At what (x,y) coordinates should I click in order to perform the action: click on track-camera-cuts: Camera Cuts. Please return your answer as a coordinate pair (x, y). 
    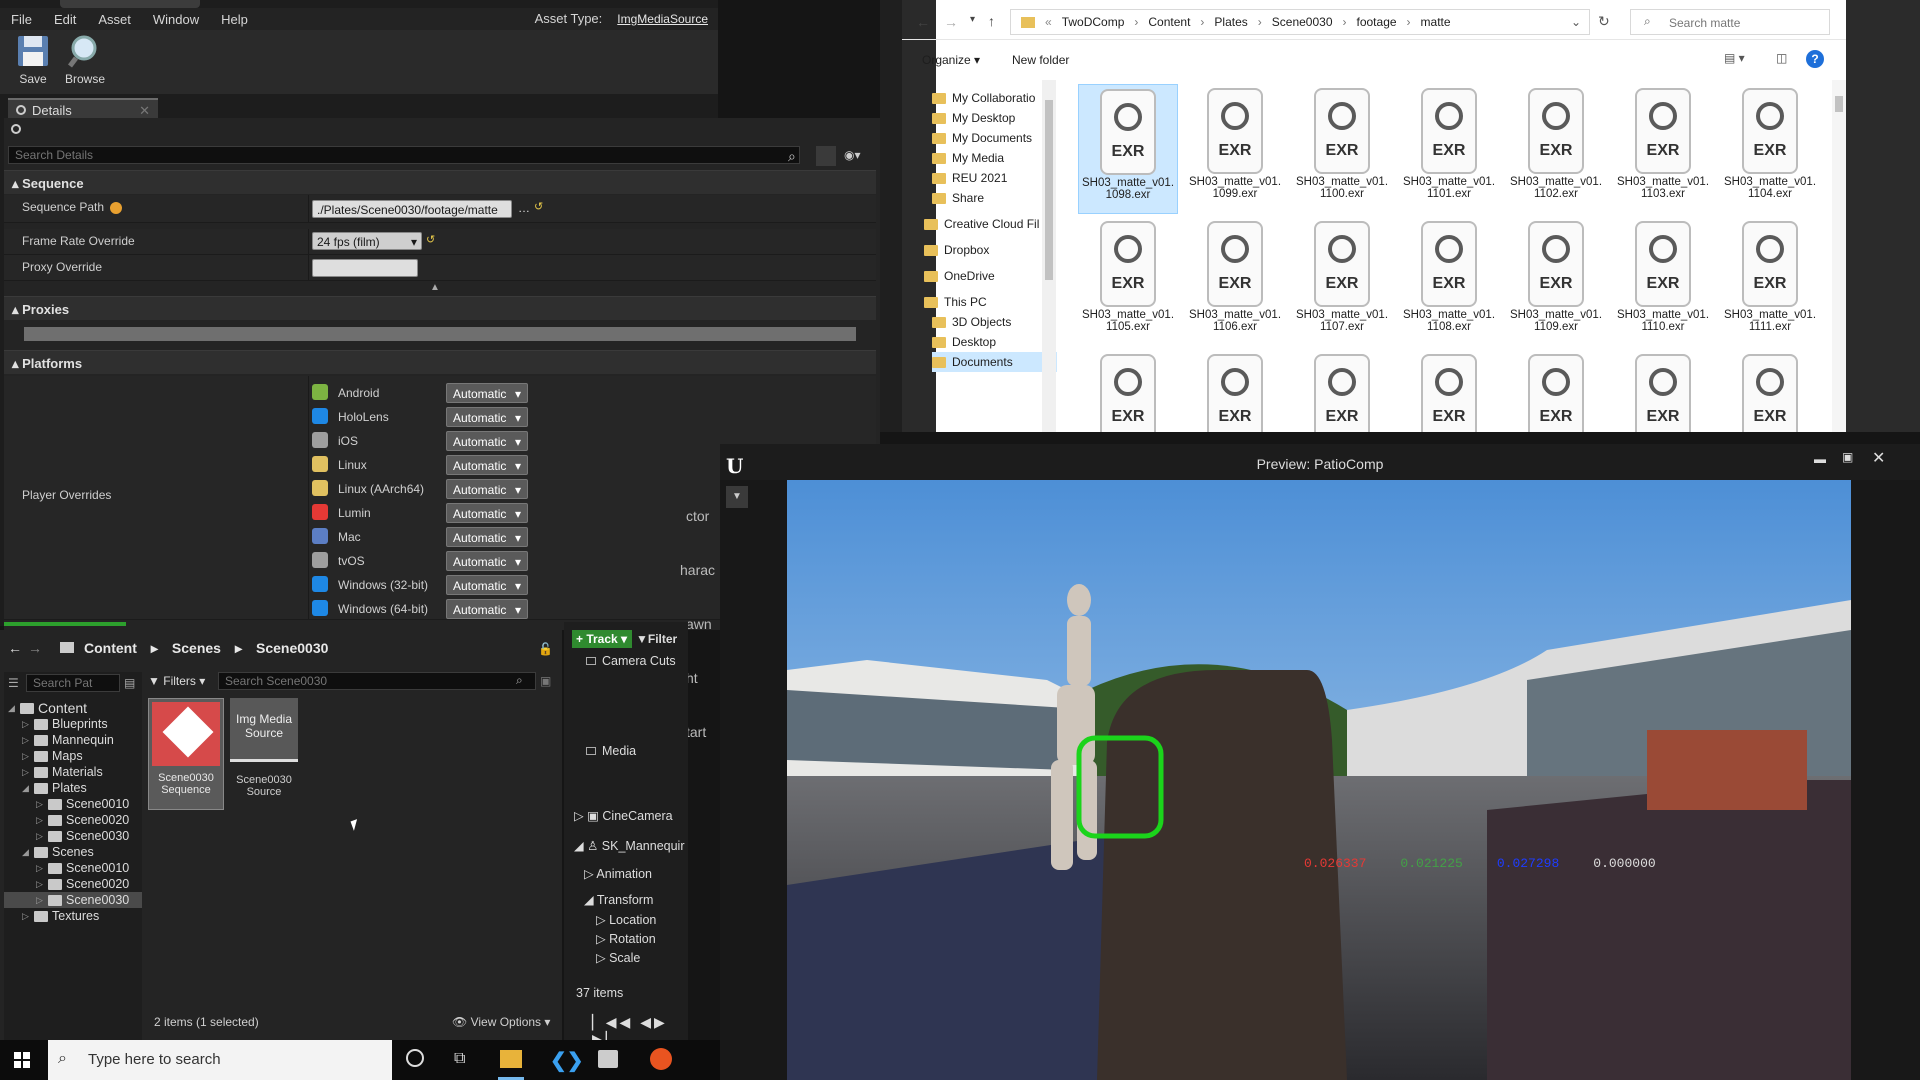
    Looking at the image, I should click on (631, 661).